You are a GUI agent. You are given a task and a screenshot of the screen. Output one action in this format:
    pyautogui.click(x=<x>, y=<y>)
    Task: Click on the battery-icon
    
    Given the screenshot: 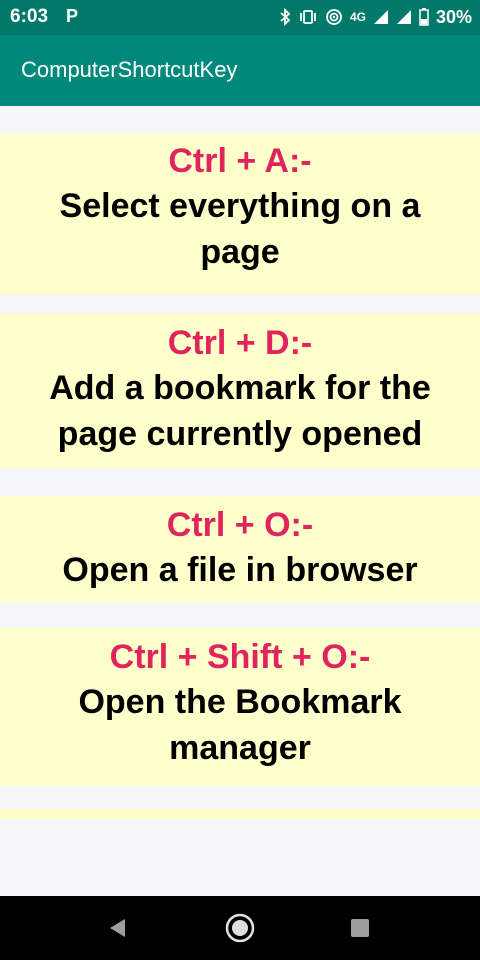 What is the action you would take?
    pyautogui.click(x=424, y=17)
    